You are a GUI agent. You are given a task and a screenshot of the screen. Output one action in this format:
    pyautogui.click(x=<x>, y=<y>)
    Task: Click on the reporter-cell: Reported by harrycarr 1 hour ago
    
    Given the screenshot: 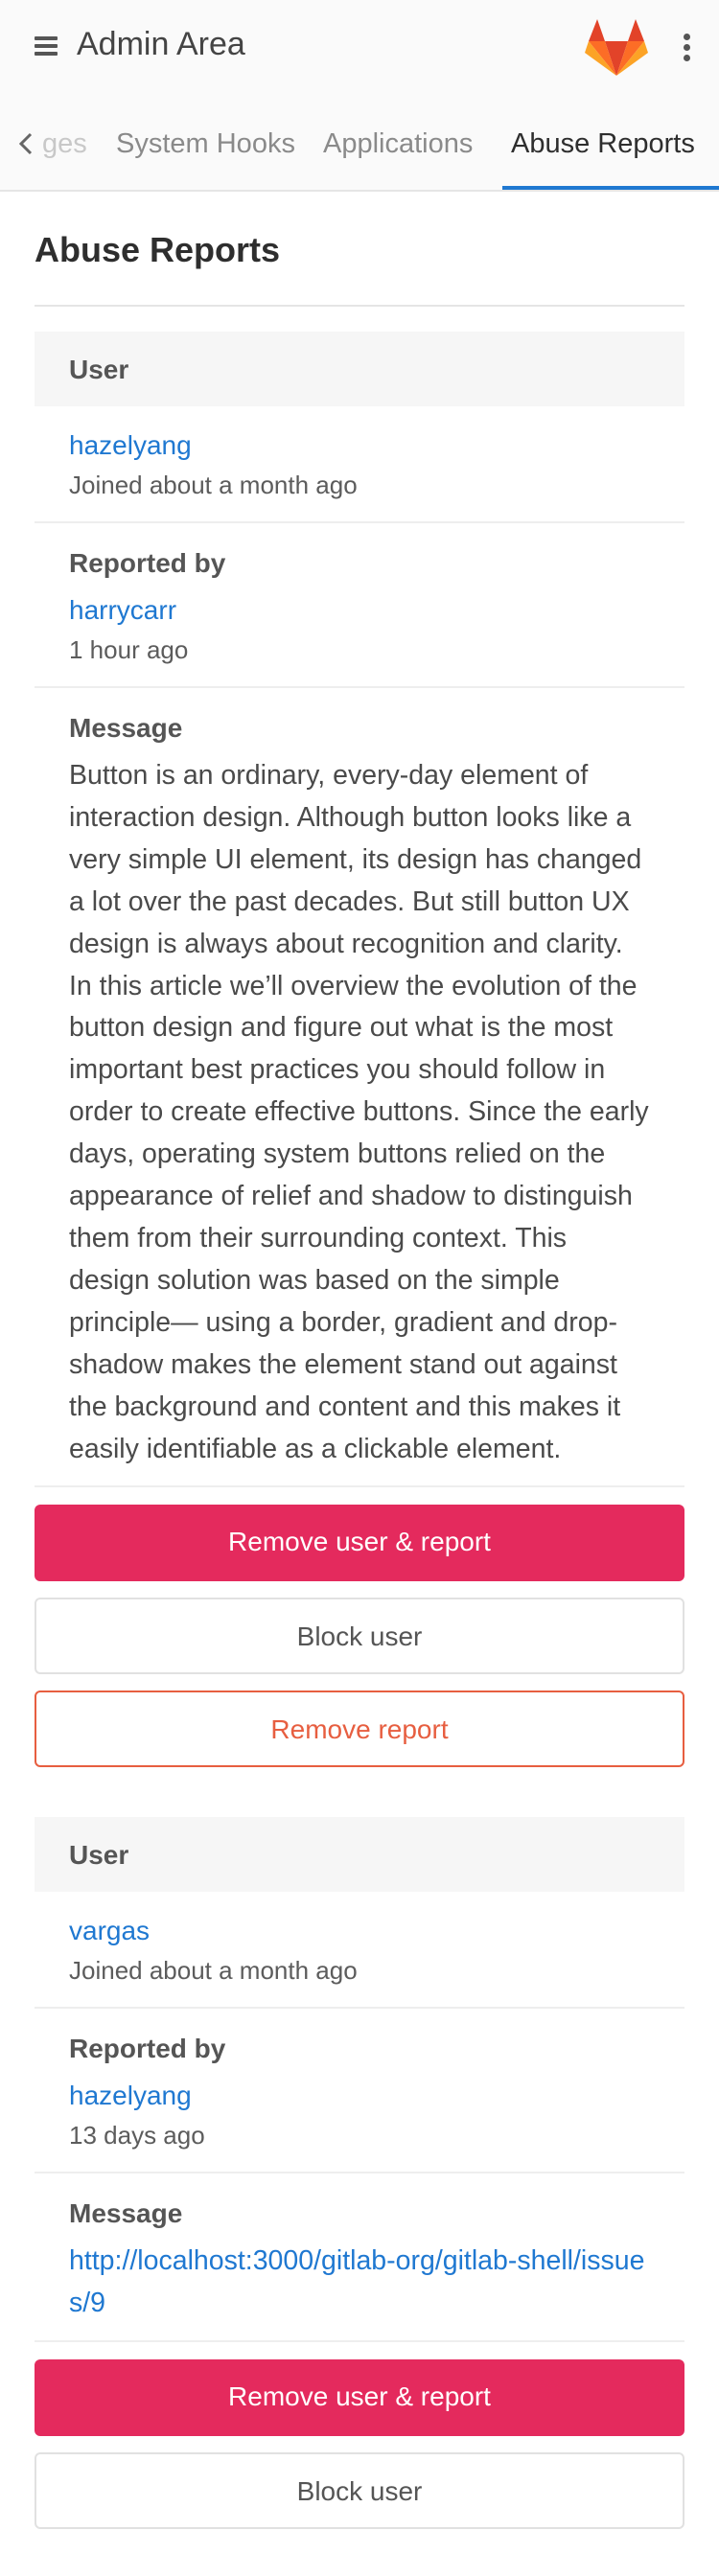 What is the action you would take?
    pyautogui.click(x=359, y=605)
    